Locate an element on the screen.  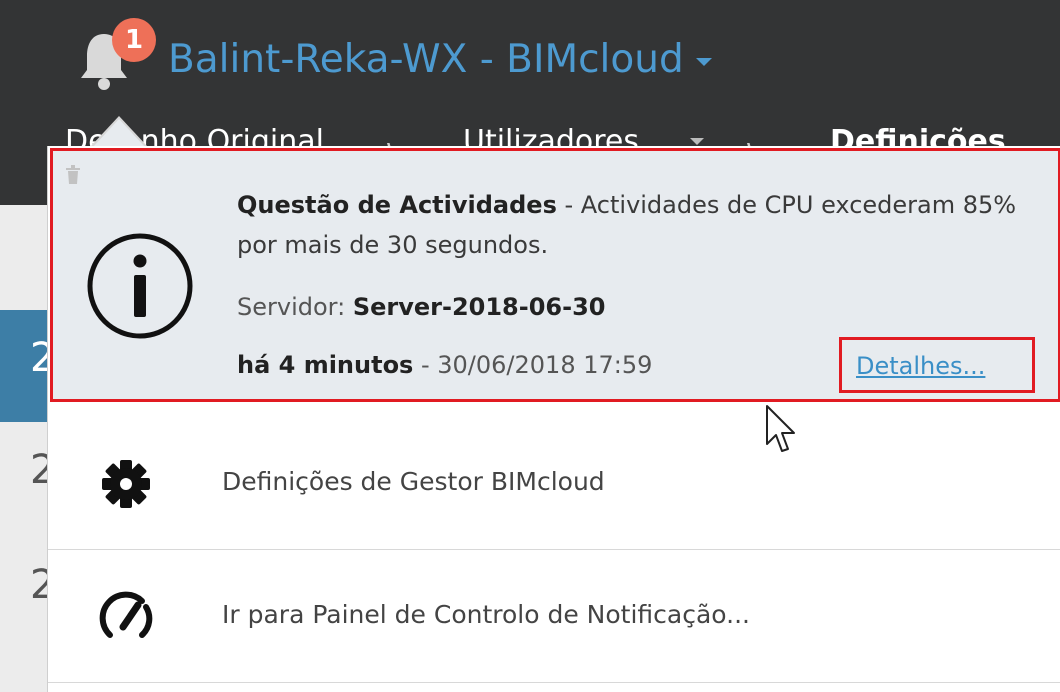
trash-icon is located at coordinates (73, 175).